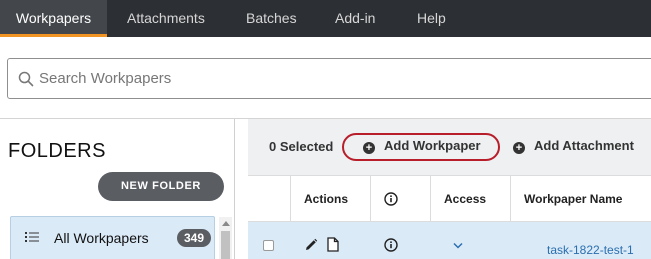  I want to click on document-icon, so click(333, 244).